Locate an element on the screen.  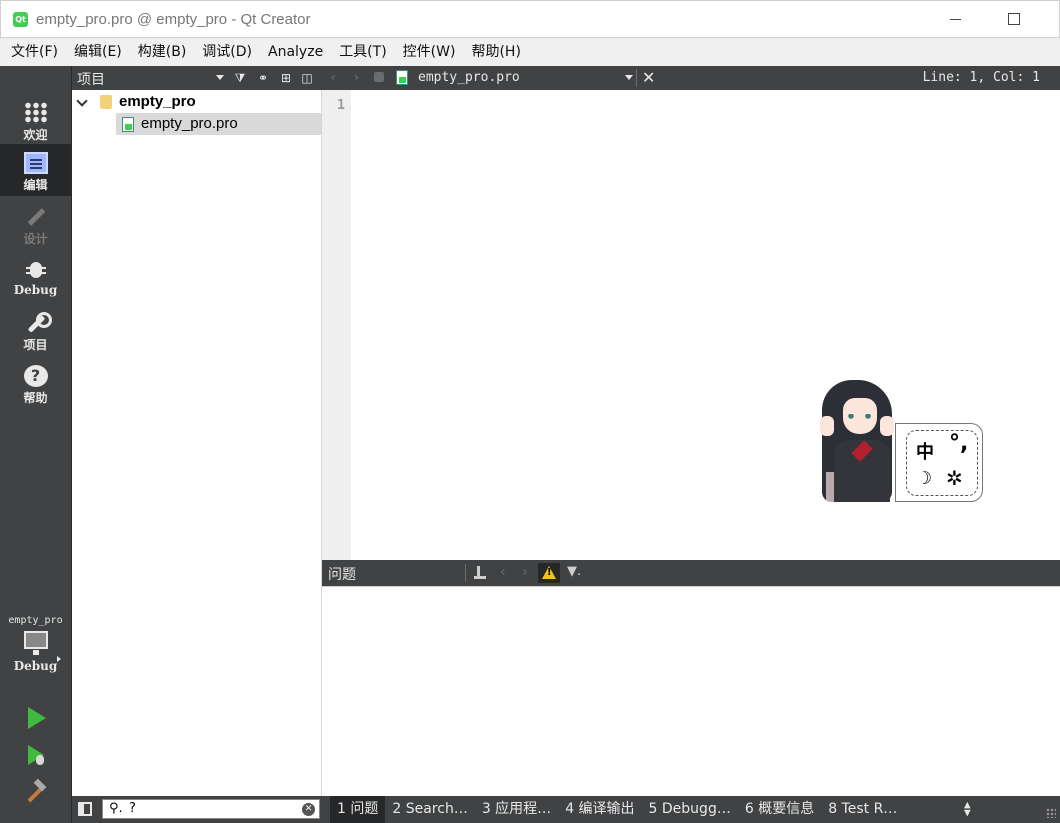
menu-build: 构建(B) is located at coordinates (162, 52).